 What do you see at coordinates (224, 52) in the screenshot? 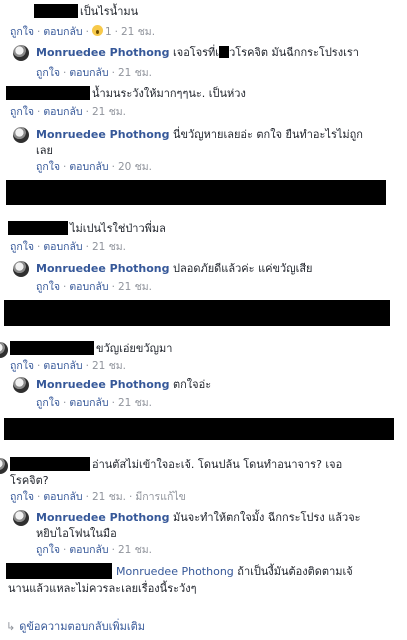
I see `redacted-text` at bounding box center [224, 52].